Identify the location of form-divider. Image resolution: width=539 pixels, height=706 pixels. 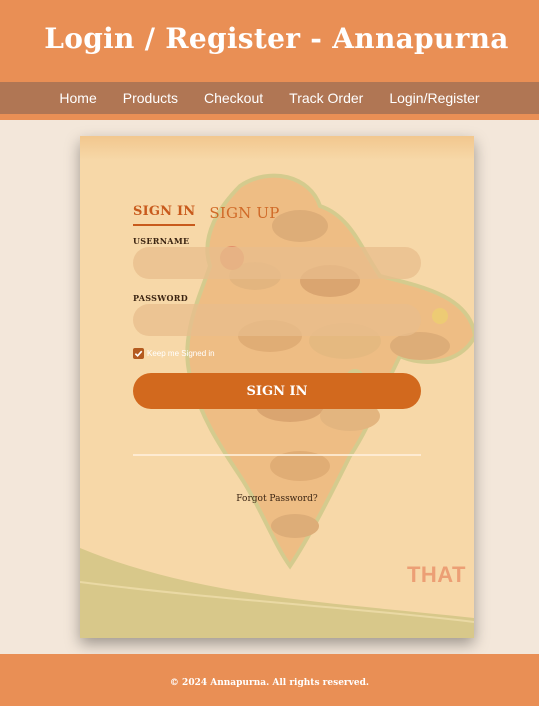
(277, 455).